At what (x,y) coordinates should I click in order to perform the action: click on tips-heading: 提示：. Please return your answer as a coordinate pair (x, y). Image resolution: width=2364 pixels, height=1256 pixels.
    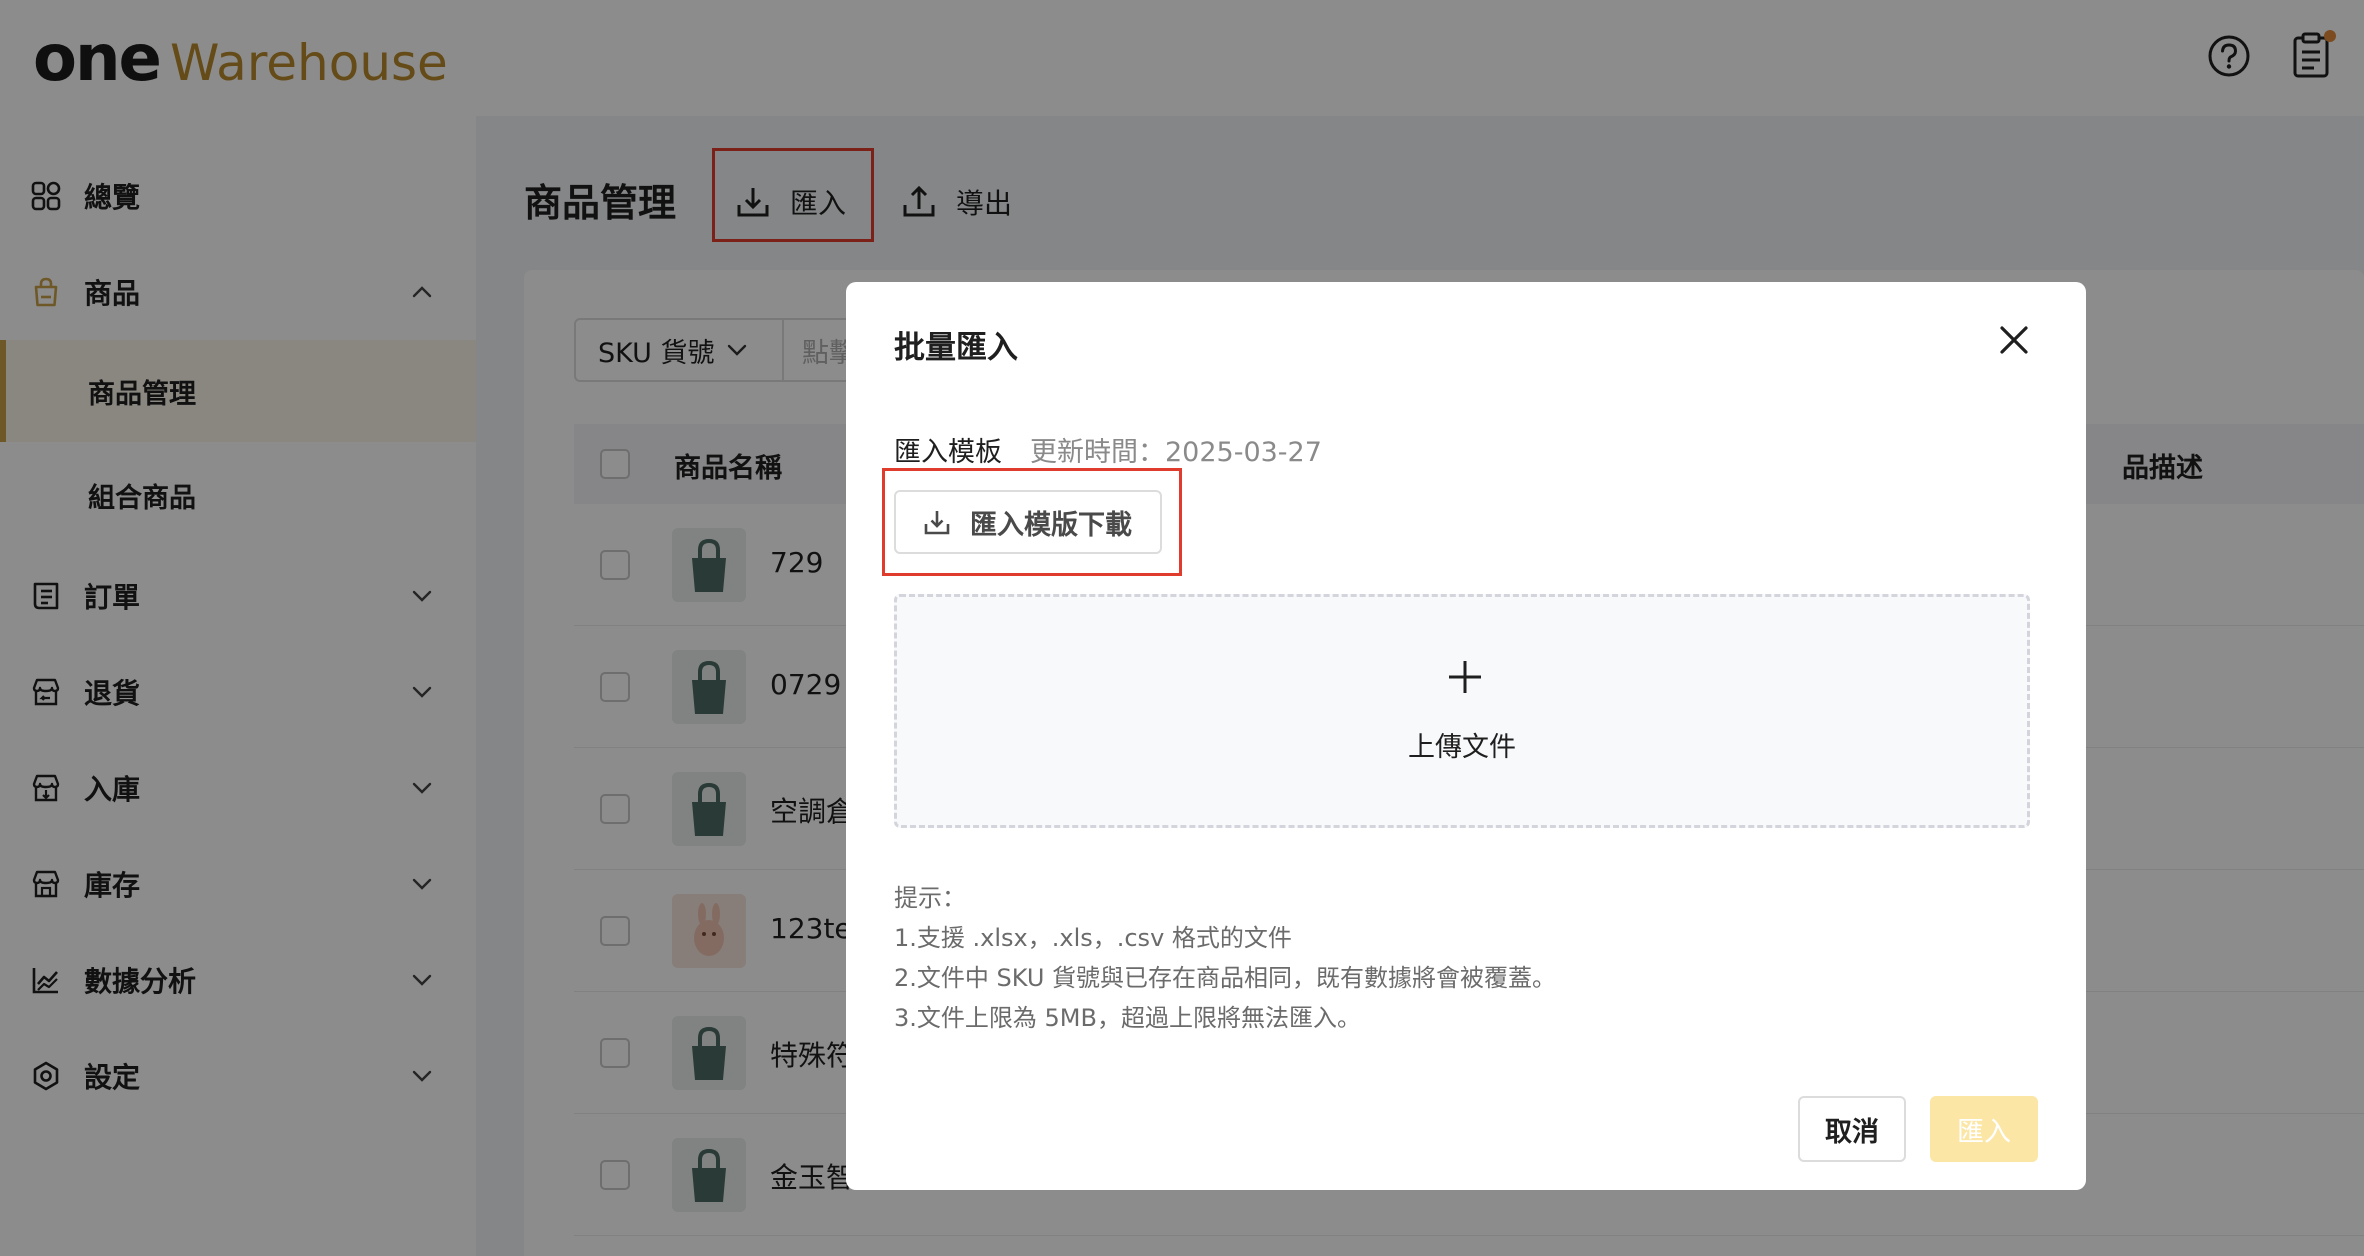
    Looking at the image, I should click on (930, 898).